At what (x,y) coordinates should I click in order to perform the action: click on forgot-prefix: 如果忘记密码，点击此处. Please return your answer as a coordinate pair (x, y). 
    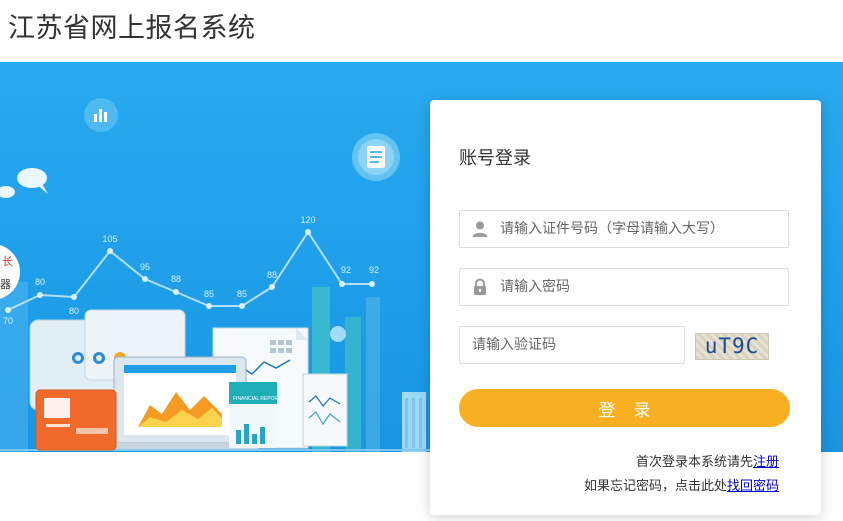
    Looking at the image, I should click on (655, 486).